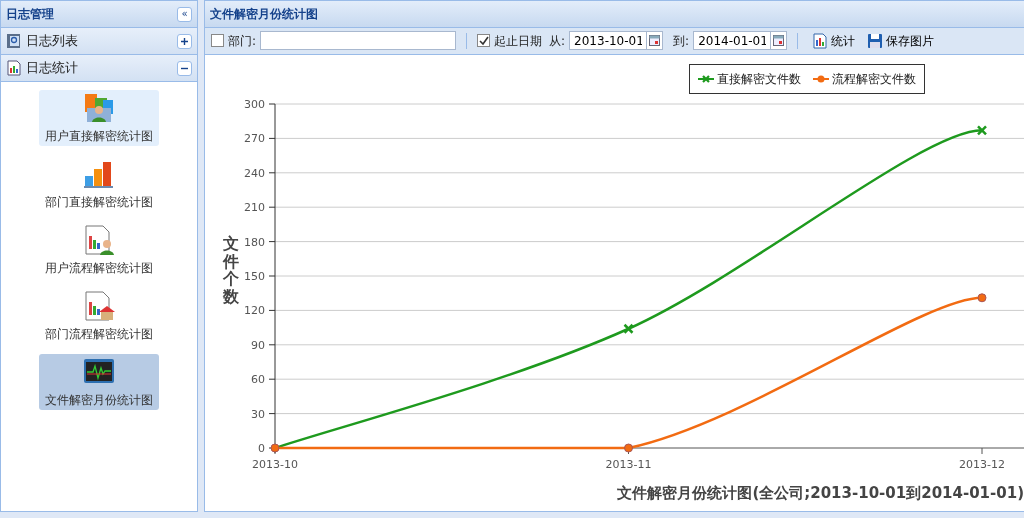  Describe the element at coordinates (358, 41) in the screenshot. I see `department-field` at that location.